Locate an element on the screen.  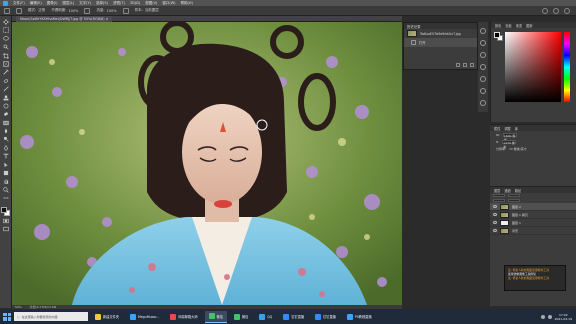
flow-option: 流量: 100% is located at coordinates (106, 10).